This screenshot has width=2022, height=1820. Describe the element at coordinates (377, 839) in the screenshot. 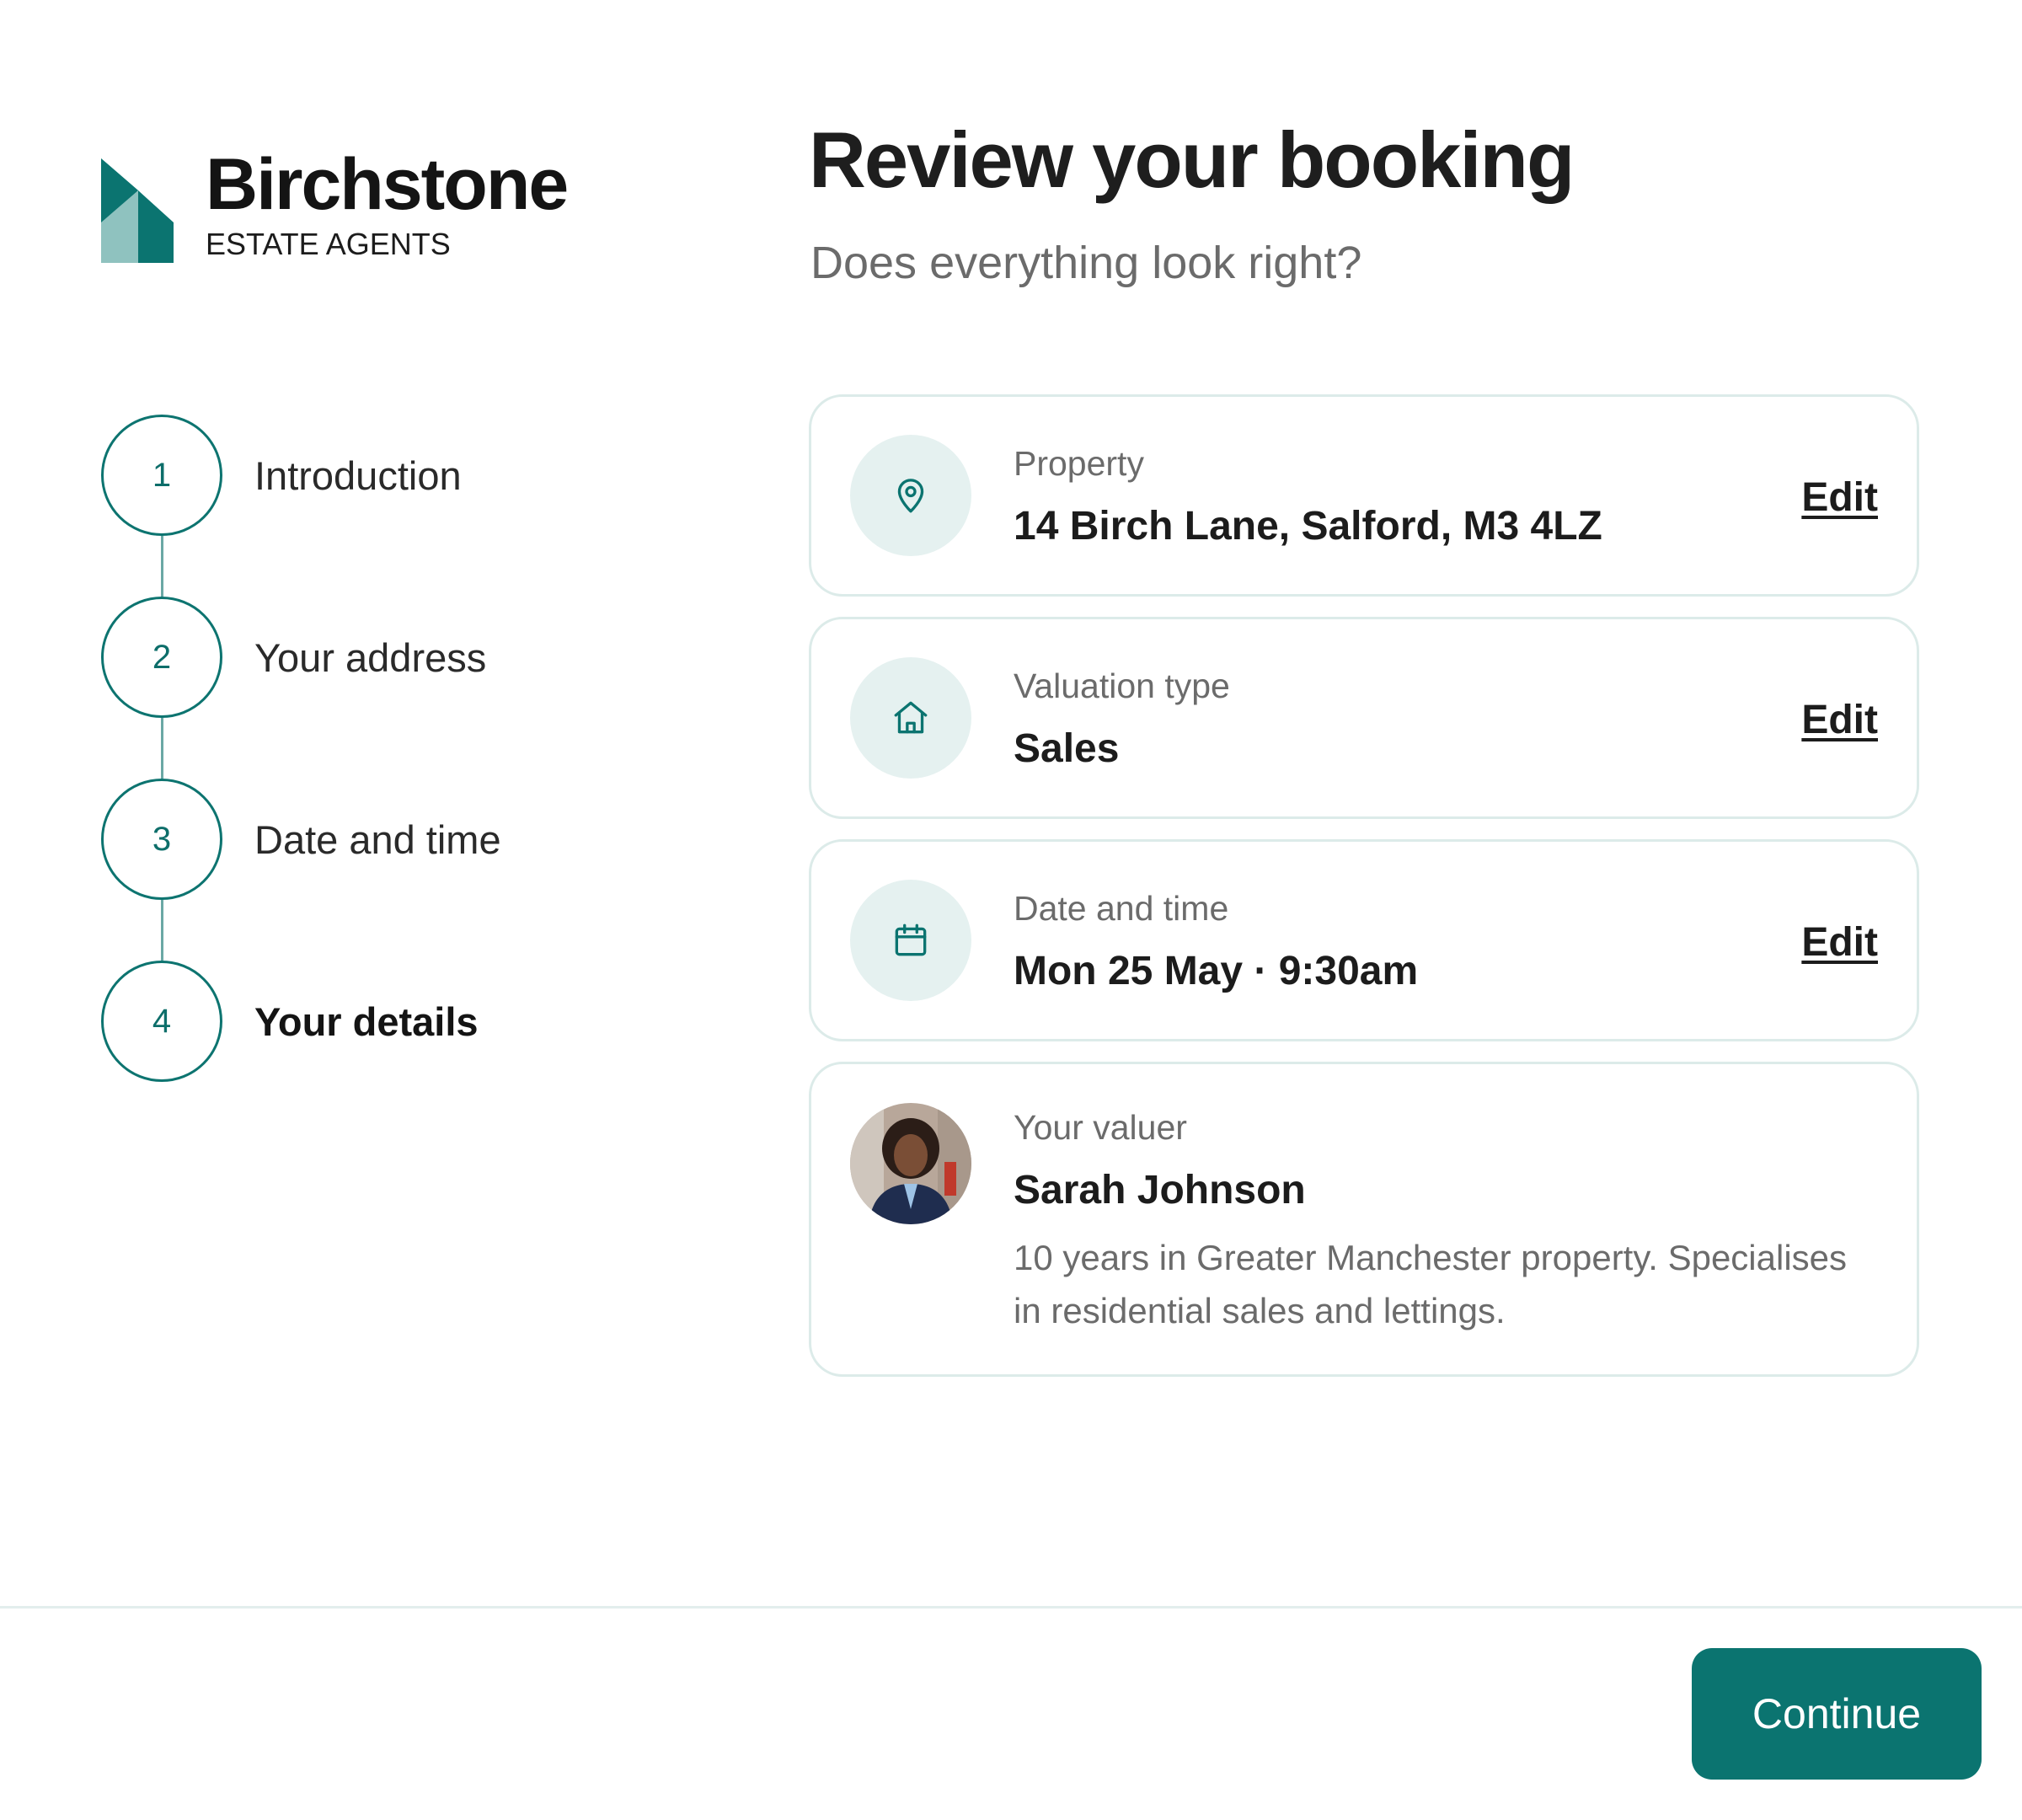

I see `step-label: Date and time` at that location.